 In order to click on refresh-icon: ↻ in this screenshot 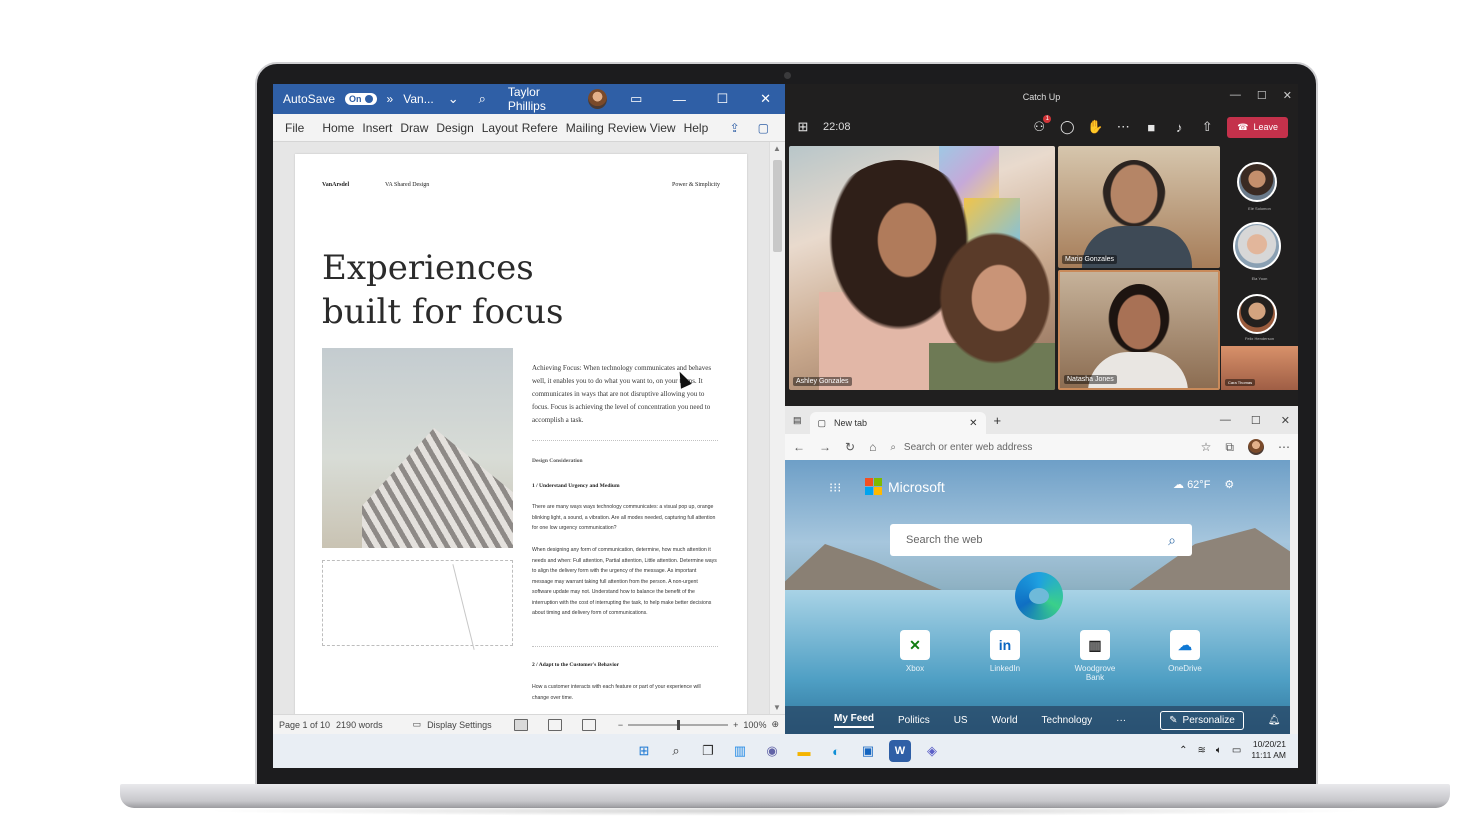, I will do `click(850, 447)`.